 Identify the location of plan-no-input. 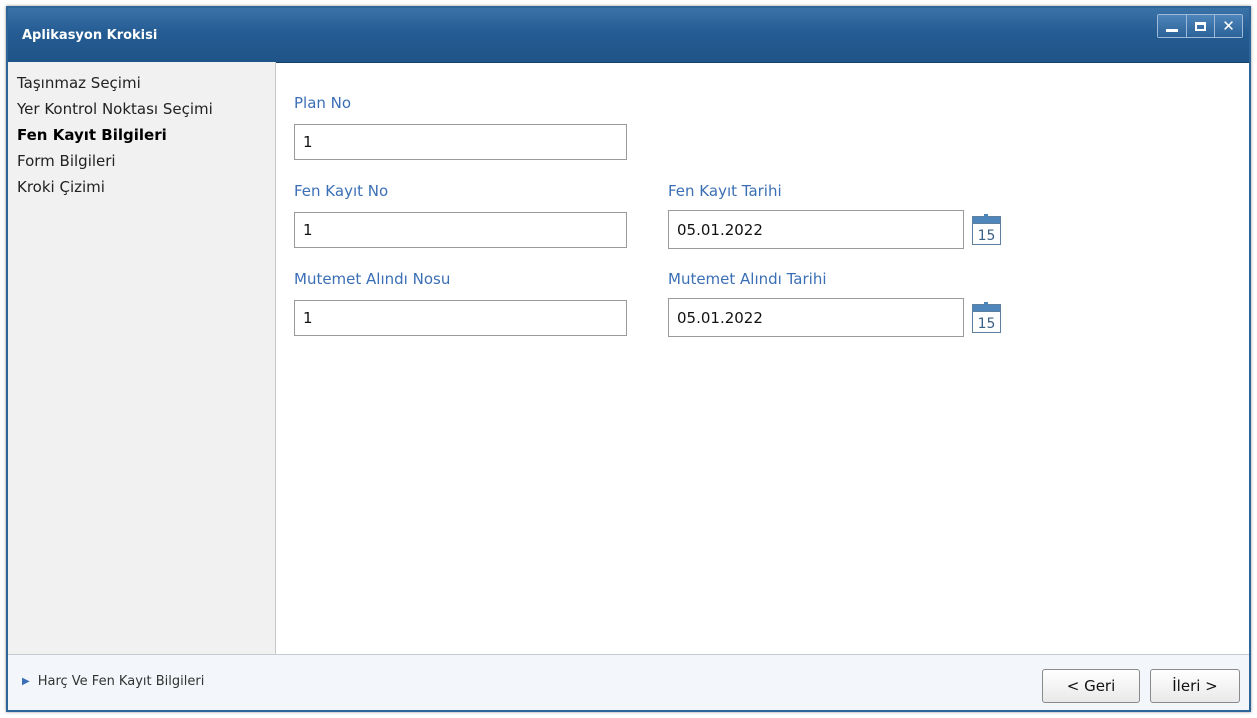
(460, 142).